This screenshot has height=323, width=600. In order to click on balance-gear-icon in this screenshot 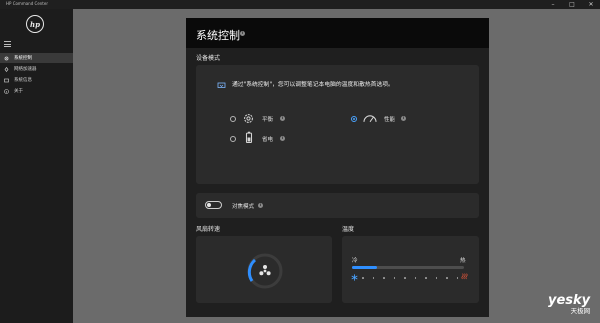, I will do `click(248, 118)`.